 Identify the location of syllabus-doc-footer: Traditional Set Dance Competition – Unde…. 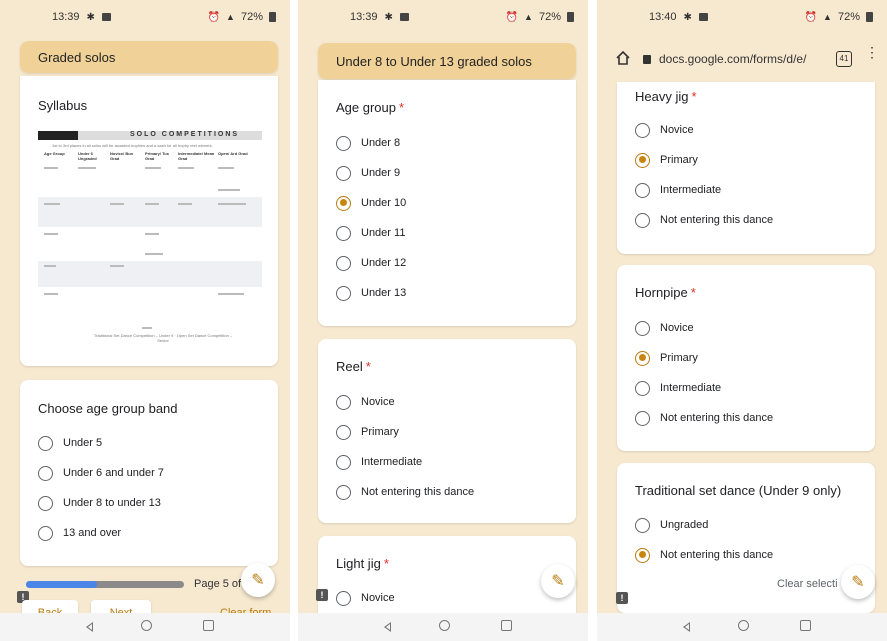
(163, 338).